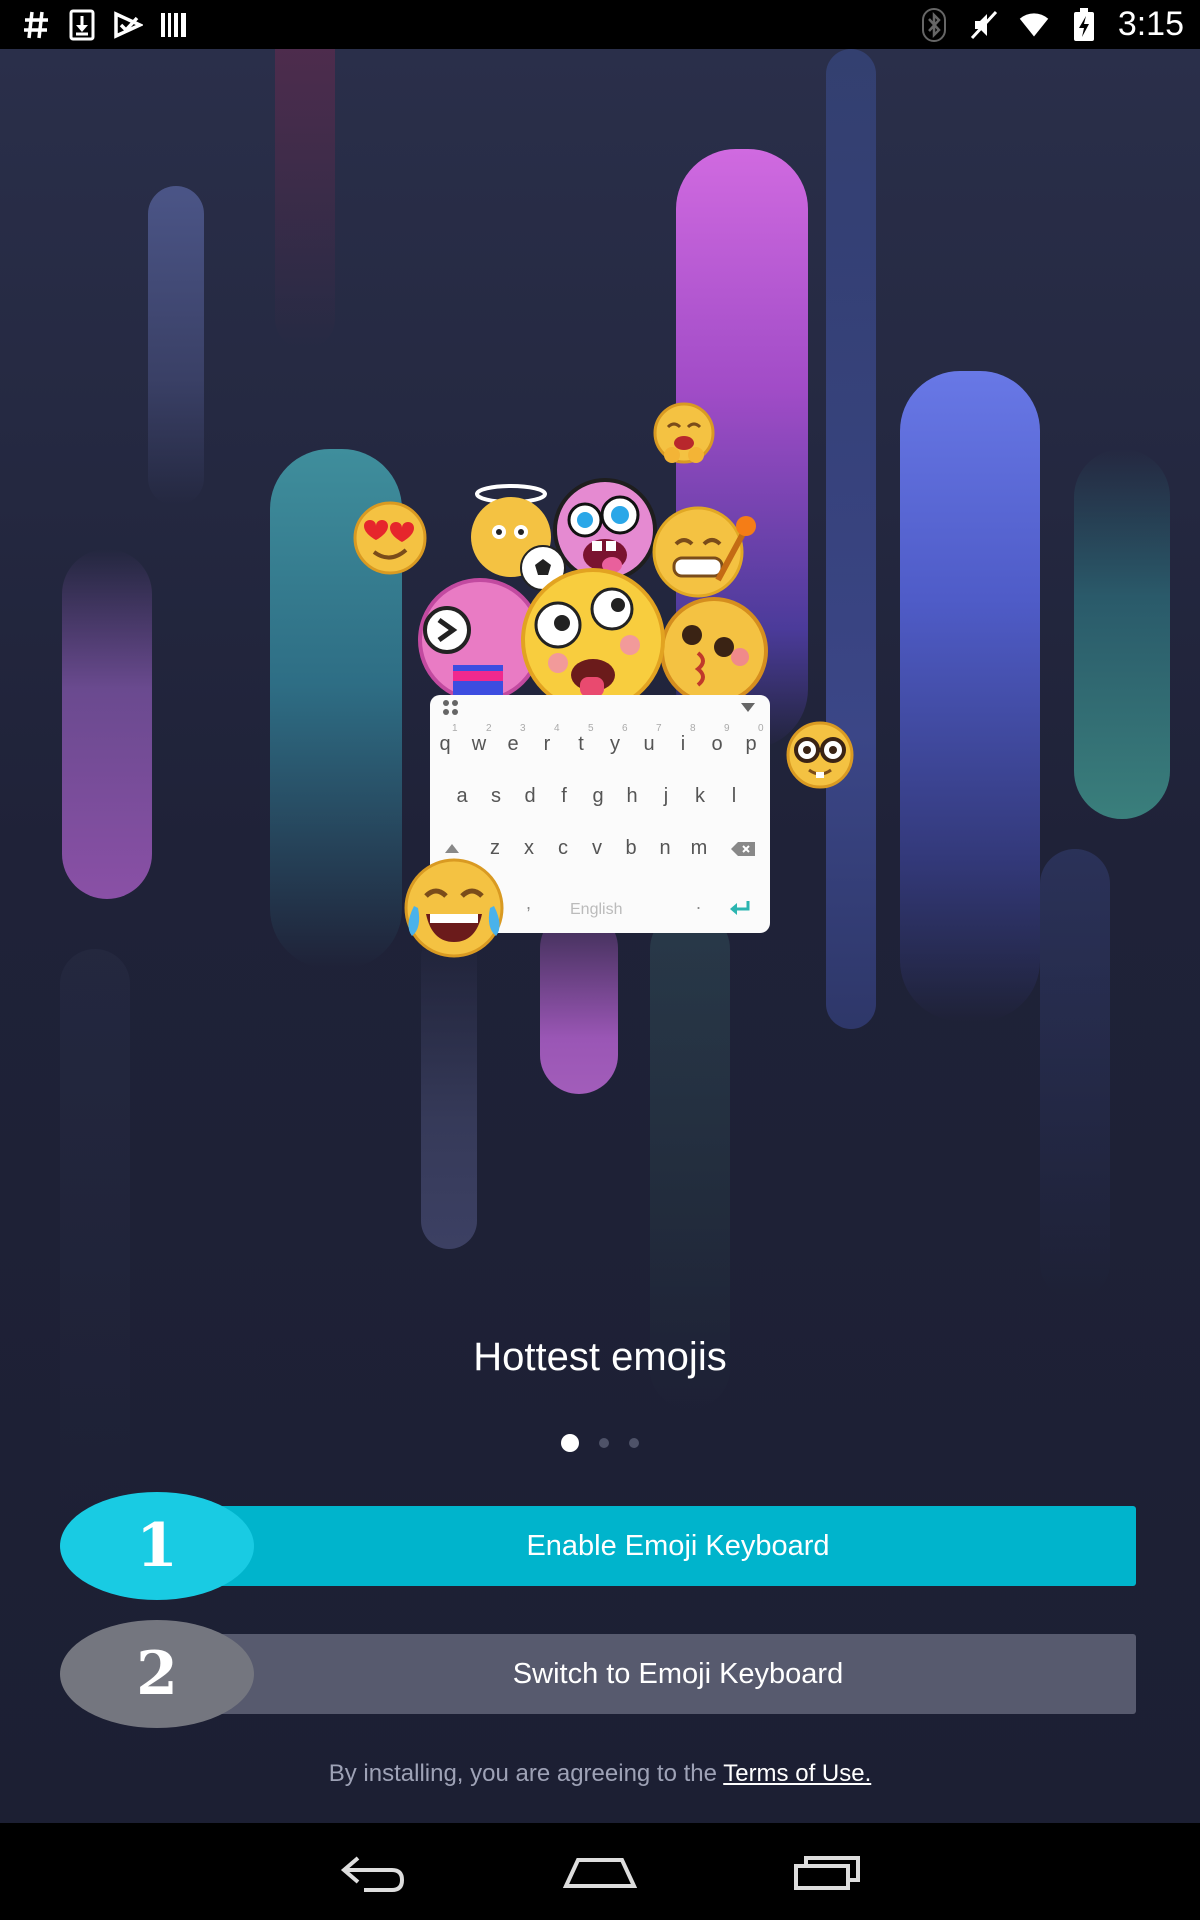 Image resolution: width=1200 pixels, height=1920 pixels. Describe the element at coordinates (699, 903) in the screenshot. I see `period-key: .` at that location.